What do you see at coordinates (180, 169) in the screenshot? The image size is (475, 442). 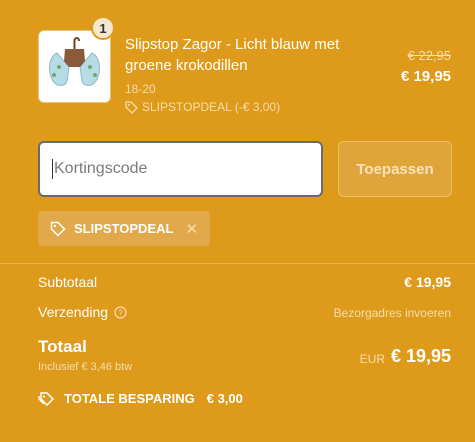 I see `discount-code-input: Kortingscode` at bounding box center [180, 169].